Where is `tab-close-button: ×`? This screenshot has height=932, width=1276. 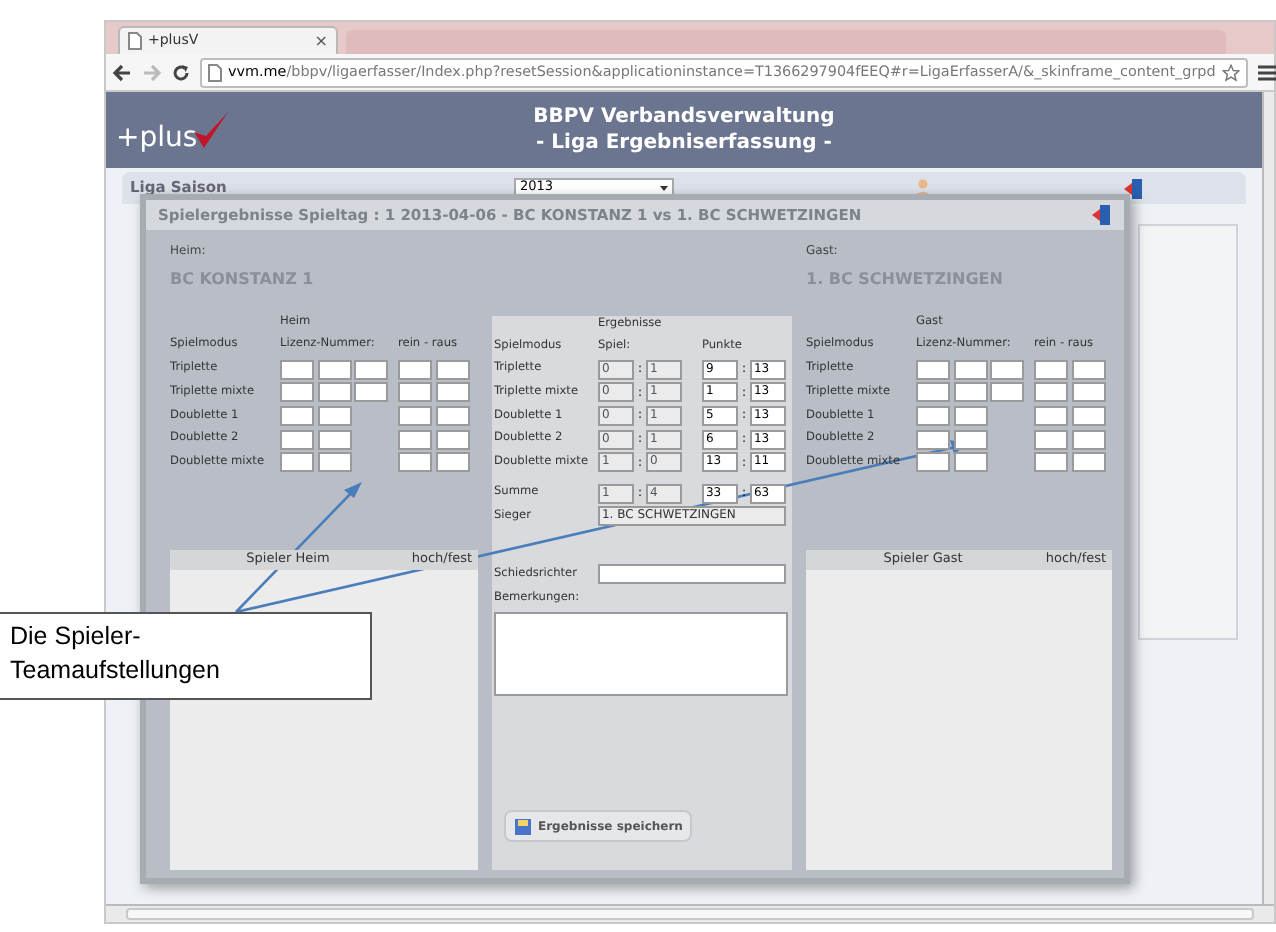
tab-close-button: × is located at coordinates (321, 41).